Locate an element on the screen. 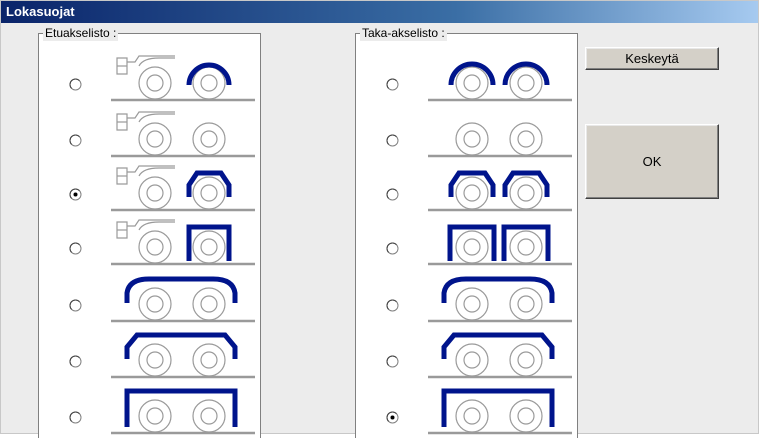 Image resolution: width=759 pixels, height=442 pixels. tandem-angled-fender-icon is located at coordinates (184, 357).